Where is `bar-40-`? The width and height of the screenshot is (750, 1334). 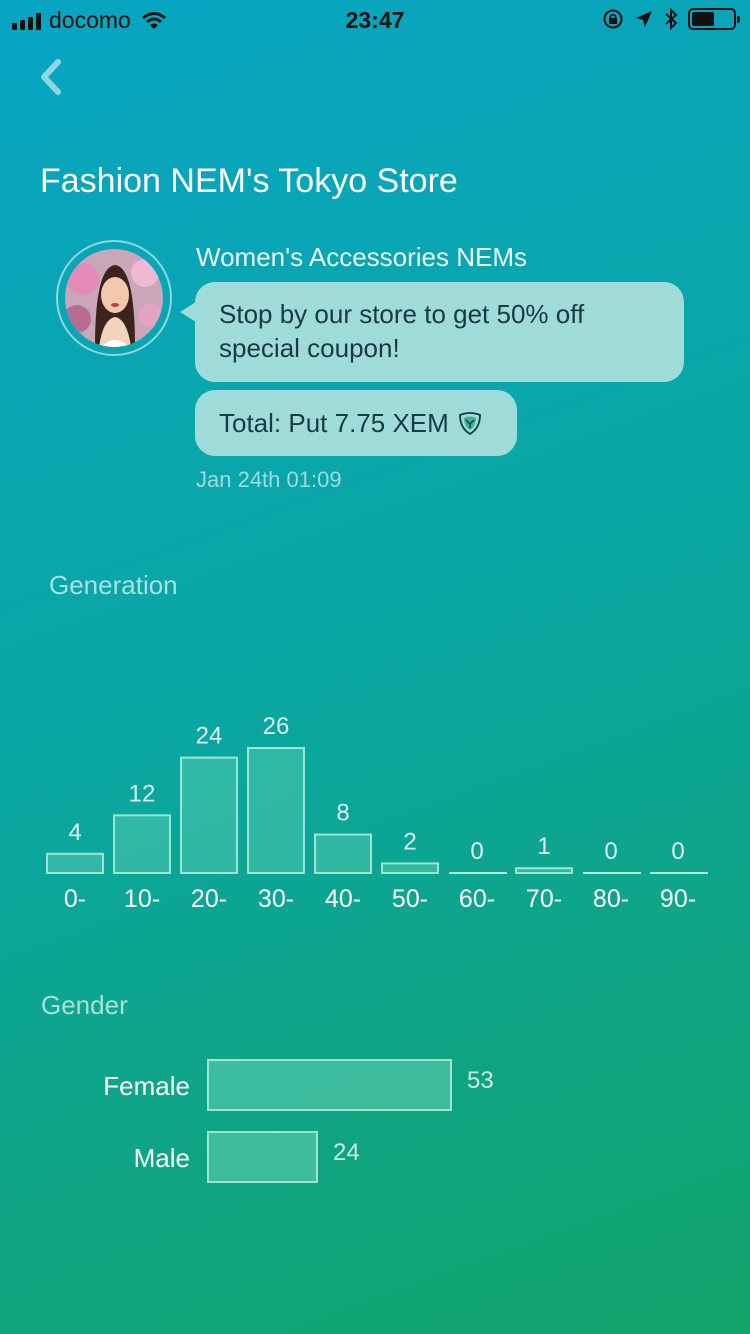
bar-40- is located at coordinates (343, 854).